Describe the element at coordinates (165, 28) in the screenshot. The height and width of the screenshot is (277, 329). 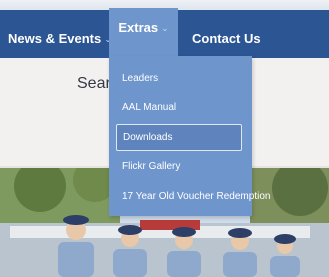
I see `chevron-down-icon: ⌄` at that location.